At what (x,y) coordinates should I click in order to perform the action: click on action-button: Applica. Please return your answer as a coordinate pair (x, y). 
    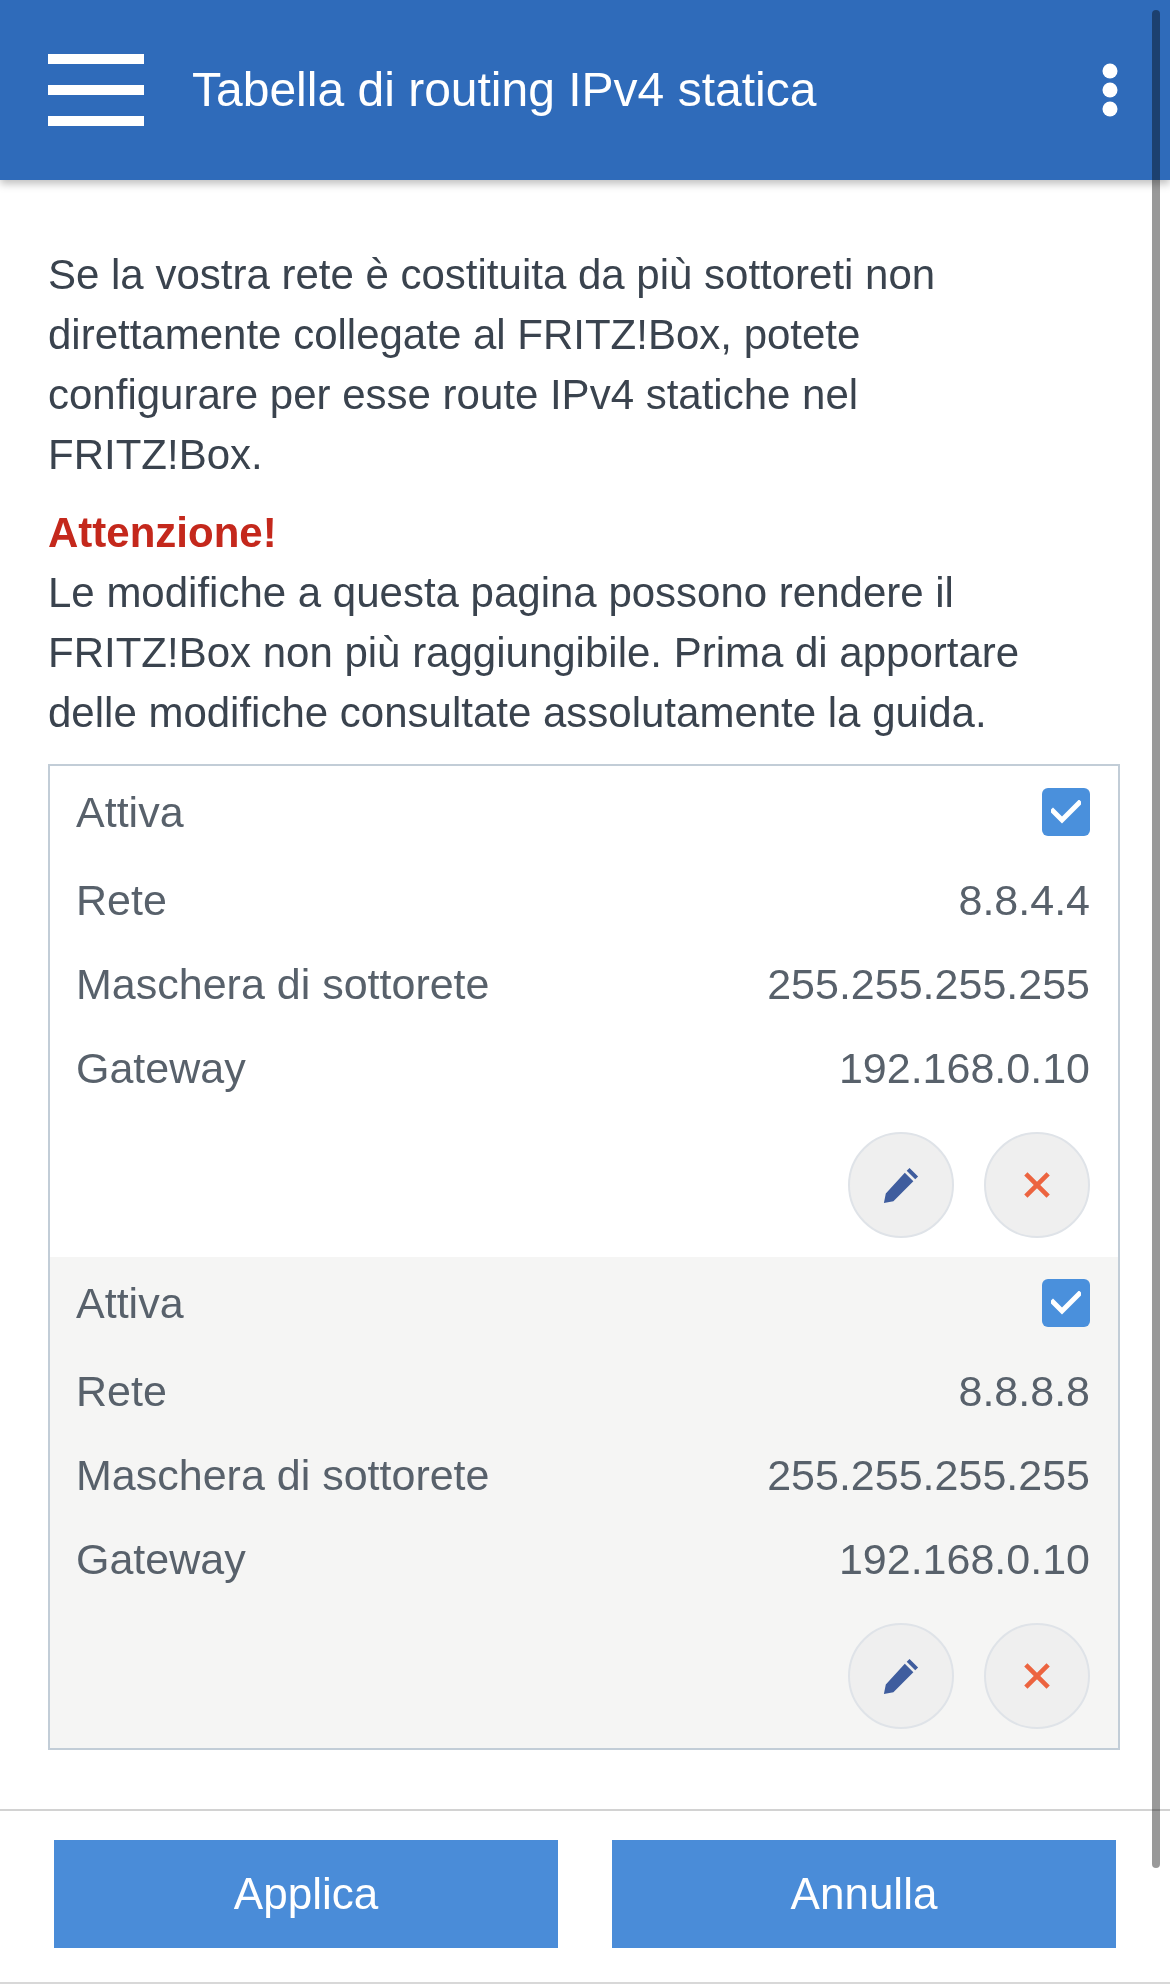
    Looking at the image, I should click on (306, 1894).